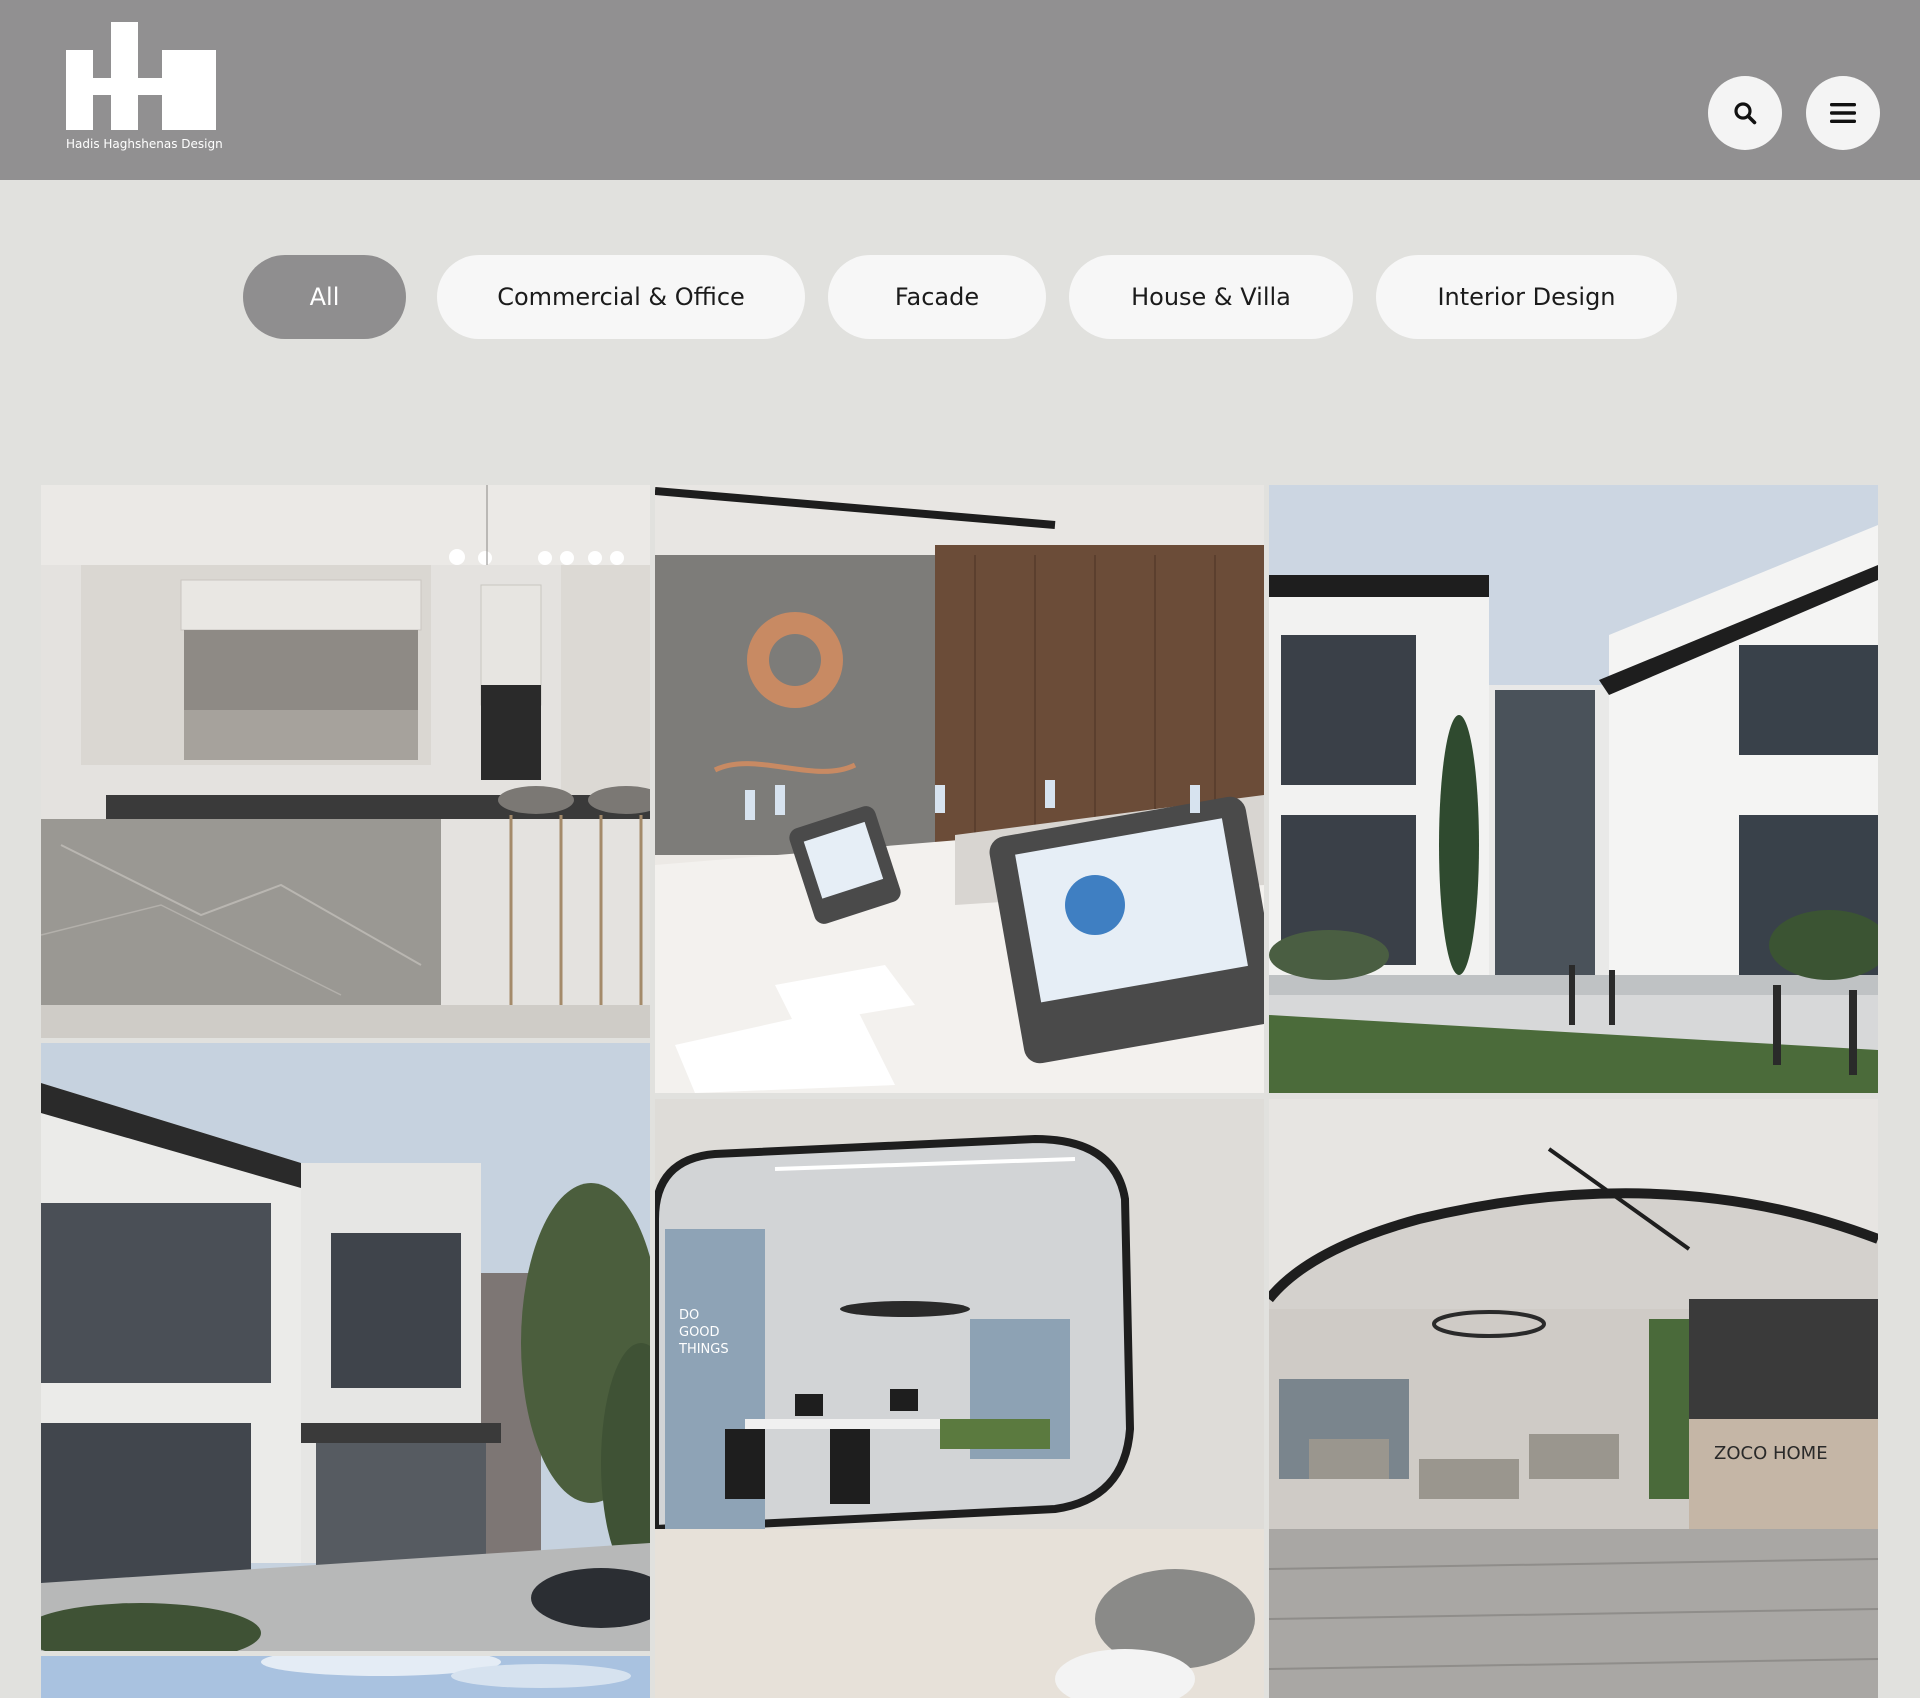 This screenshot has width=1920, height=1698. What do you see at coordinates (324, 297) in the screenshot?
I see `filter-all: All` at bounding box center [324, 297].